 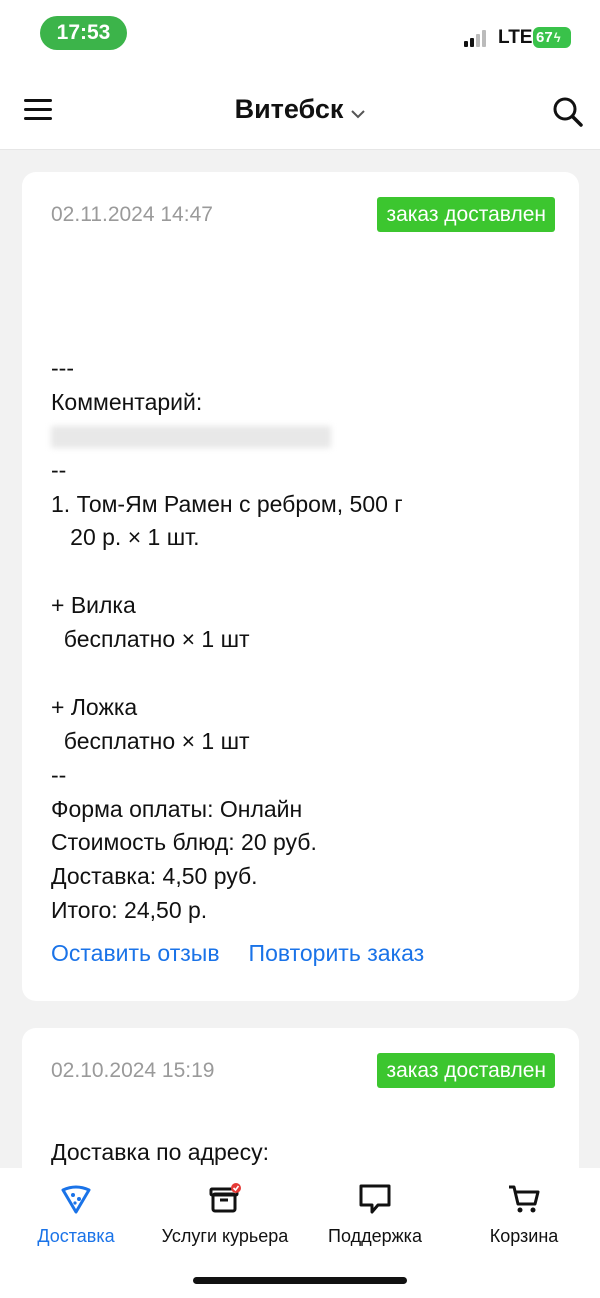 I want to click on order-line: + Вилка, so click(x=93, y=605).